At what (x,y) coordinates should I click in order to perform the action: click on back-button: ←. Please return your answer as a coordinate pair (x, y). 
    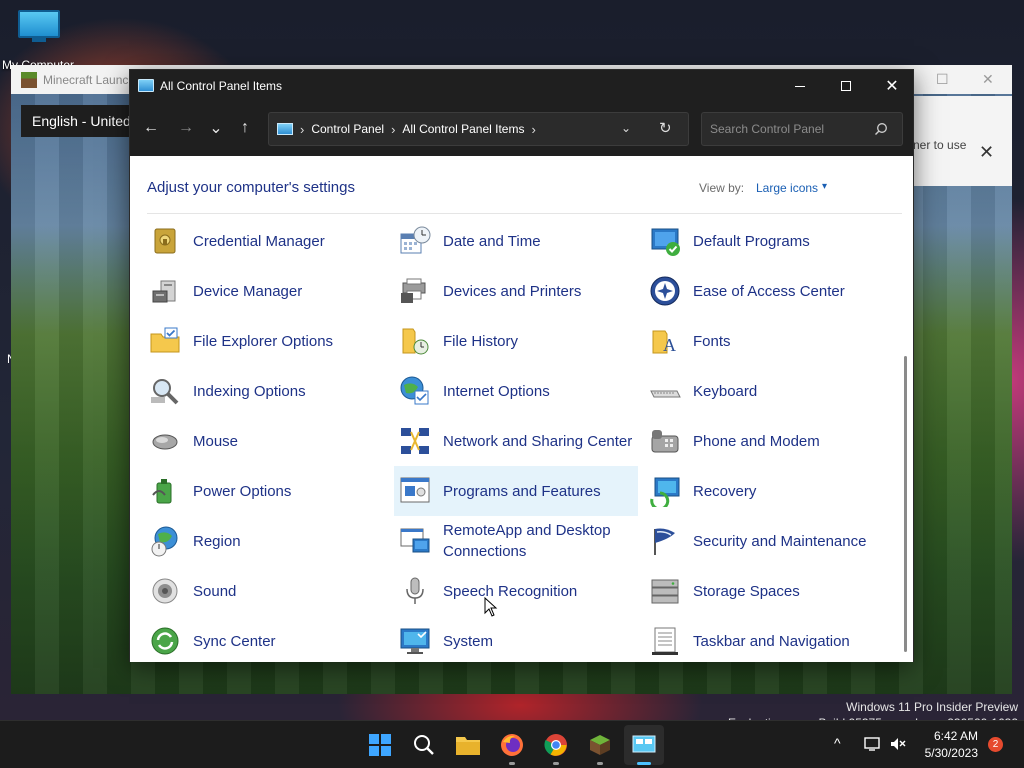
    Looking at the image, I should click on (151, 128).